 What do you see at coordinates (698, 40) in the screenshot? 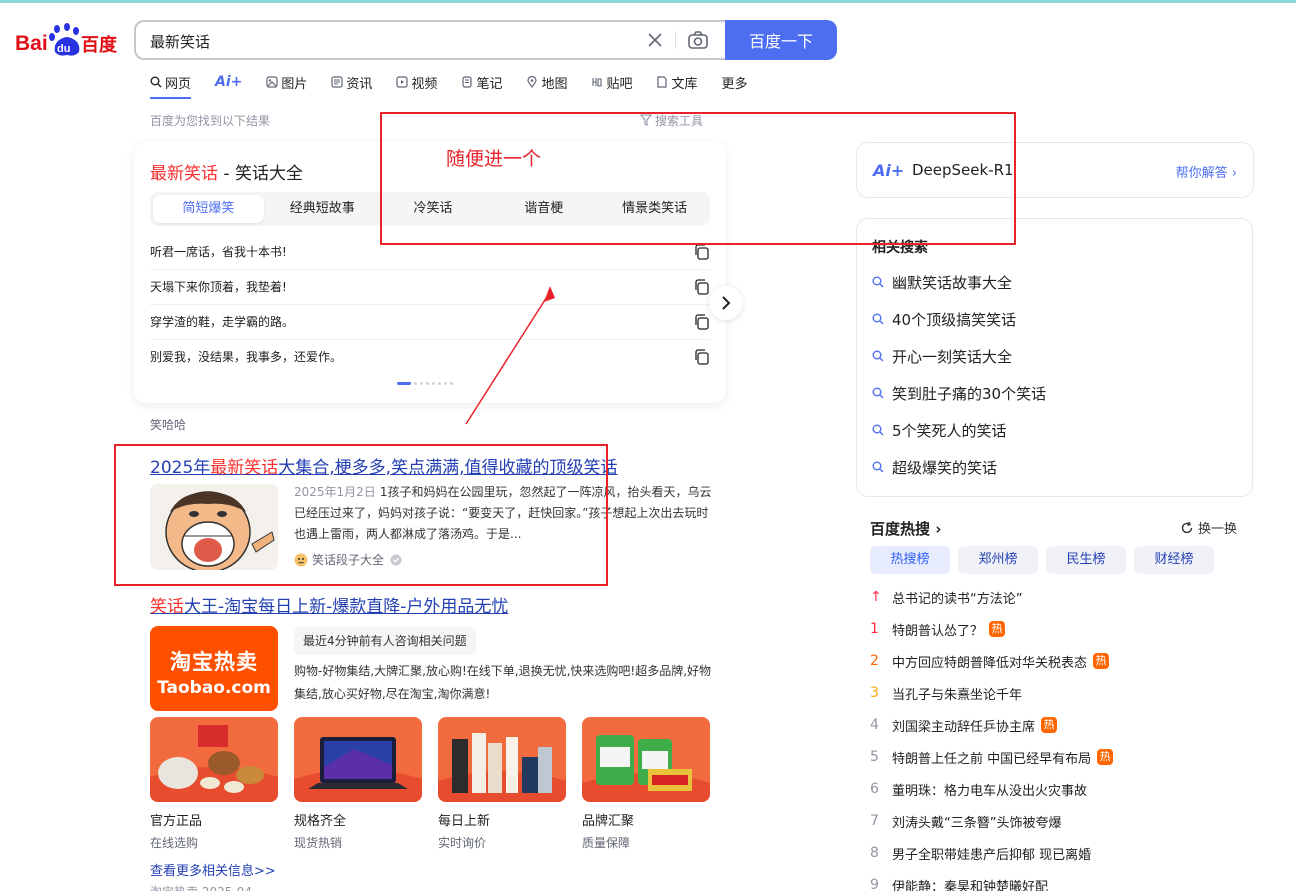
I see `camera-icon` at bounding box center [698, 40].